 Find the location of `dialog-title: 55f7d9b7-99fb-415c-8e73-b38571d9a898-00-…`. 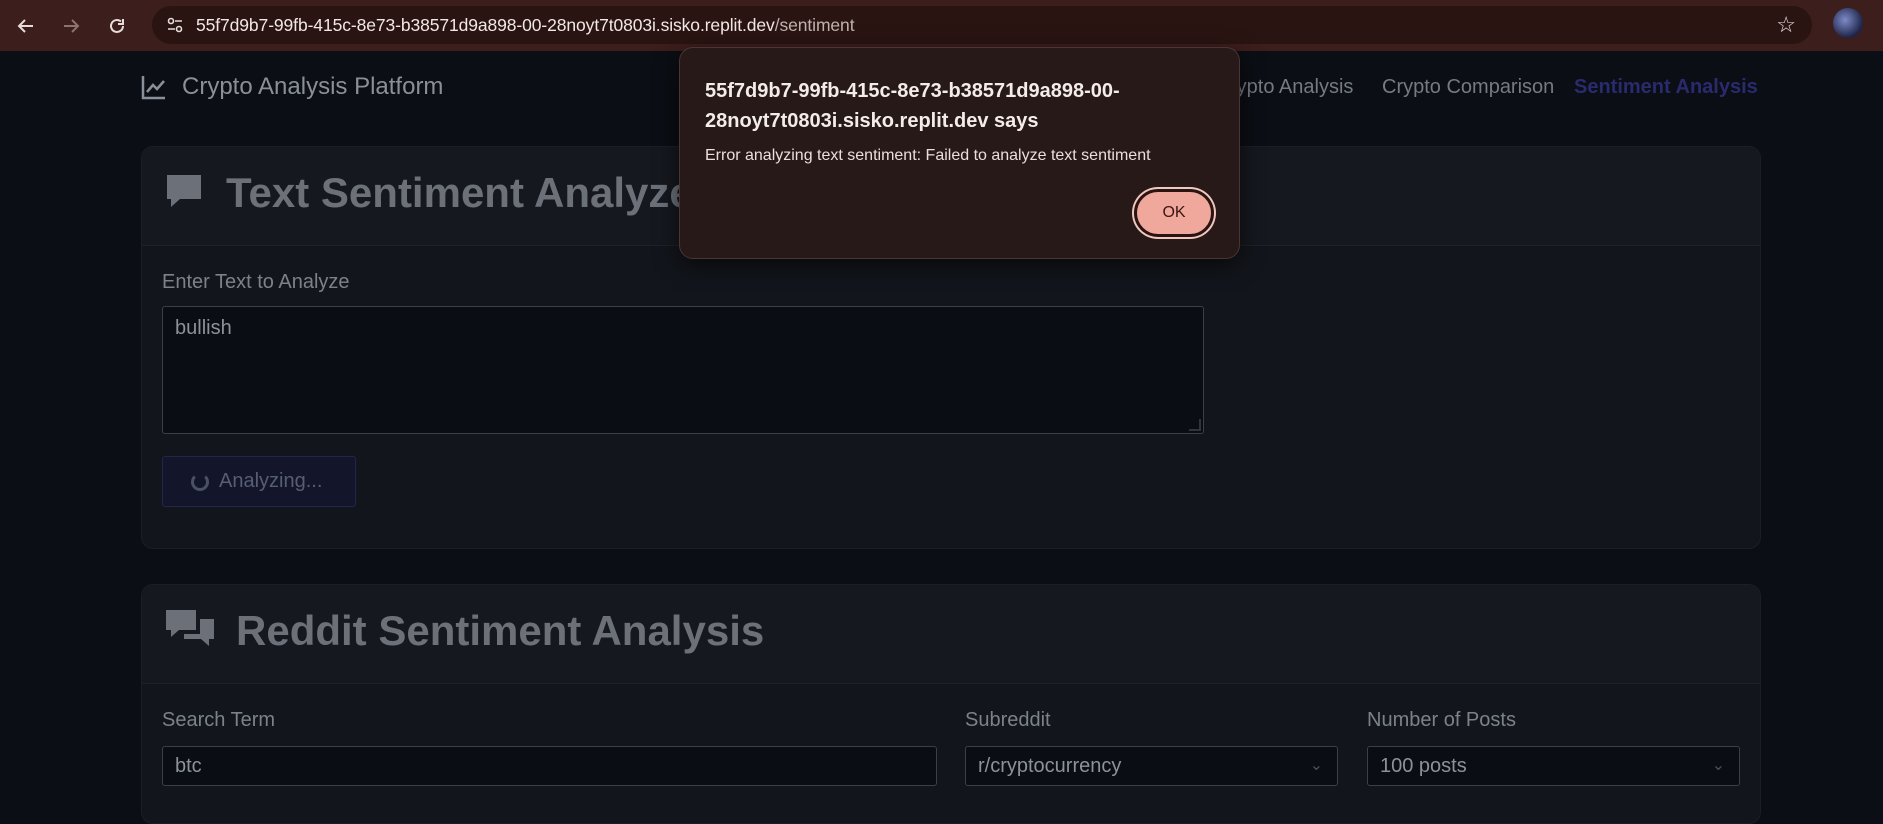

dialog-title: 55f7d9b7-99fb-415c-8e73-b38571d9a898-00-… is located at coordinates (912, 106).